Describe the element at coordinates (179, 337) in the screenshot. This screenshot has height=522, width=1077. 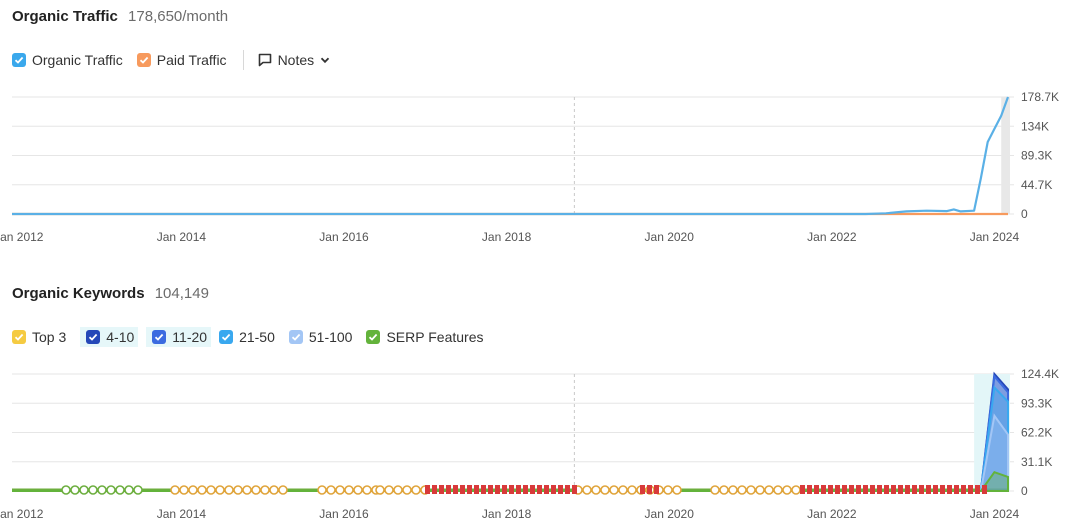
I see `legend-11-20: 11-20` at that location.